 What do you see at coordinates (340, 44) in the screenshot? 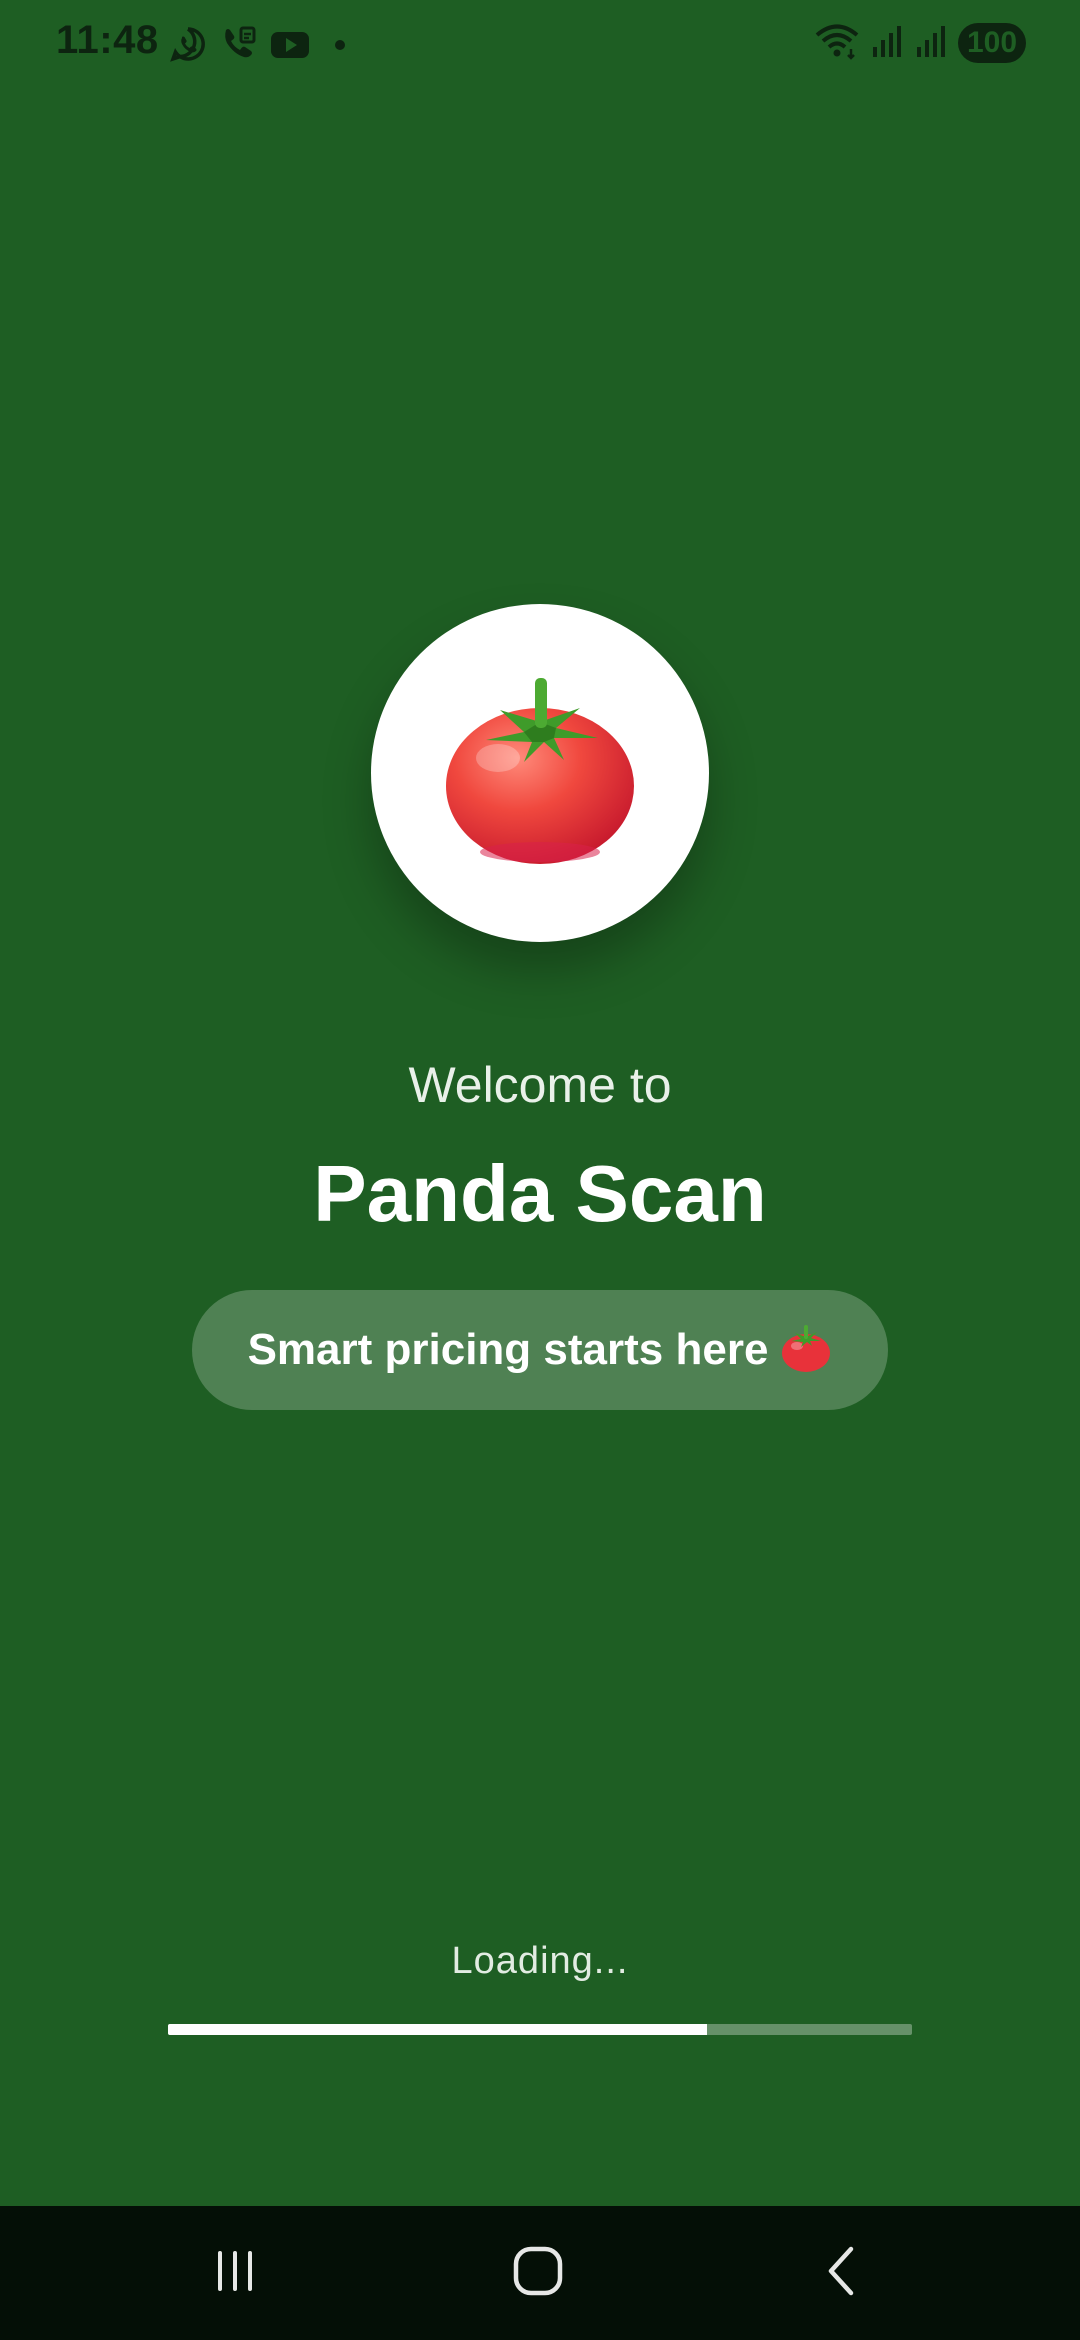
I see `dot-icon` at bounding box center [340, 44].